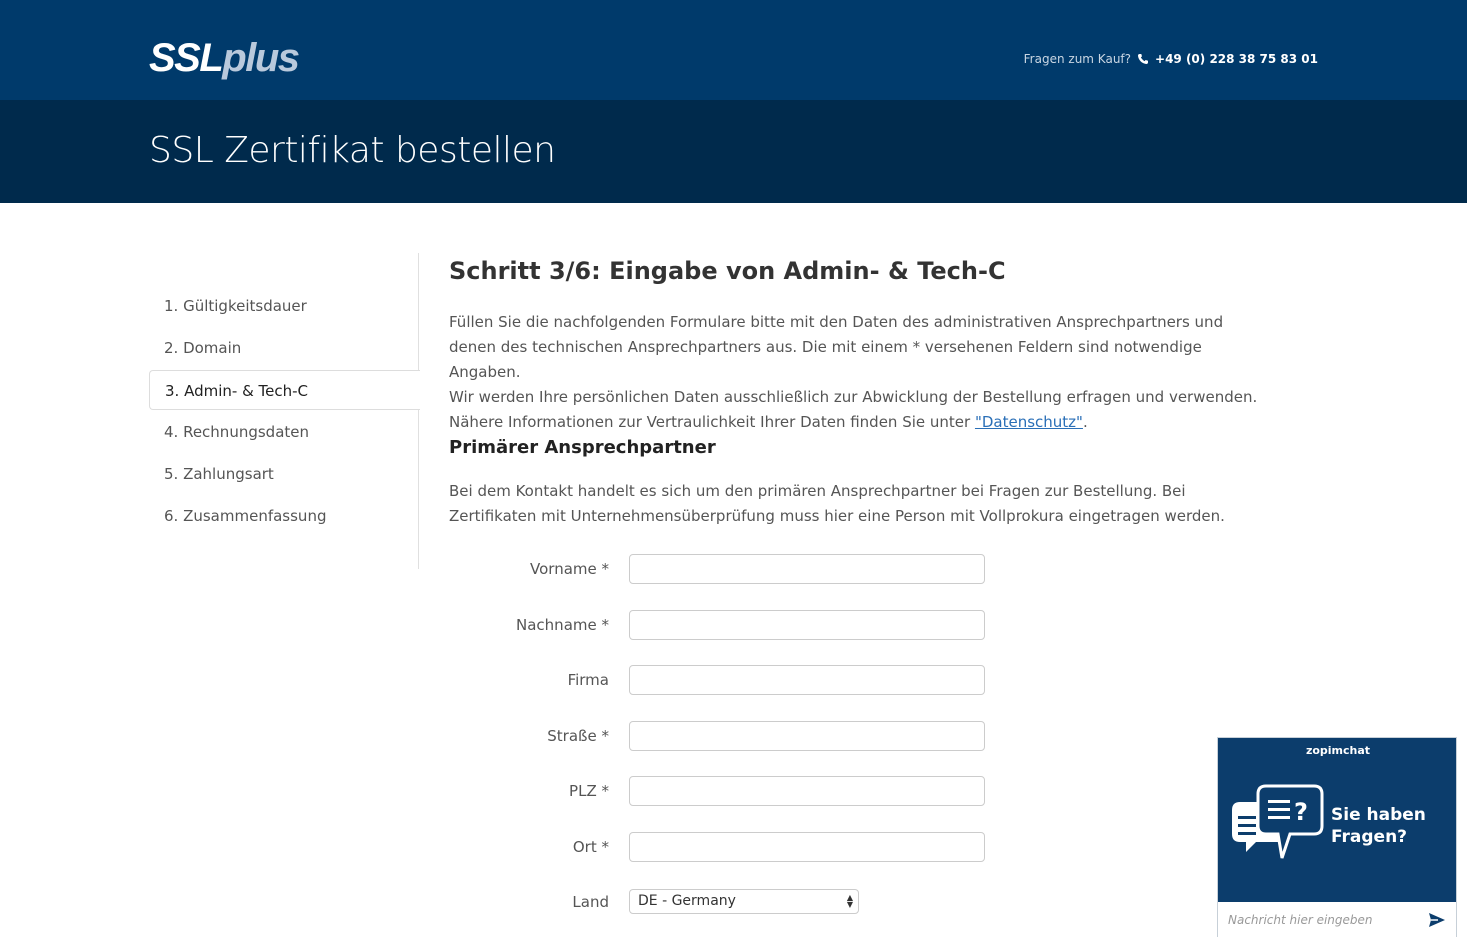 The height and width of the screenshot is (937, 1467). What do you see at coordinates (807, 736) in the screenshot?
I see `street-input` at bounding box center [807, 736].